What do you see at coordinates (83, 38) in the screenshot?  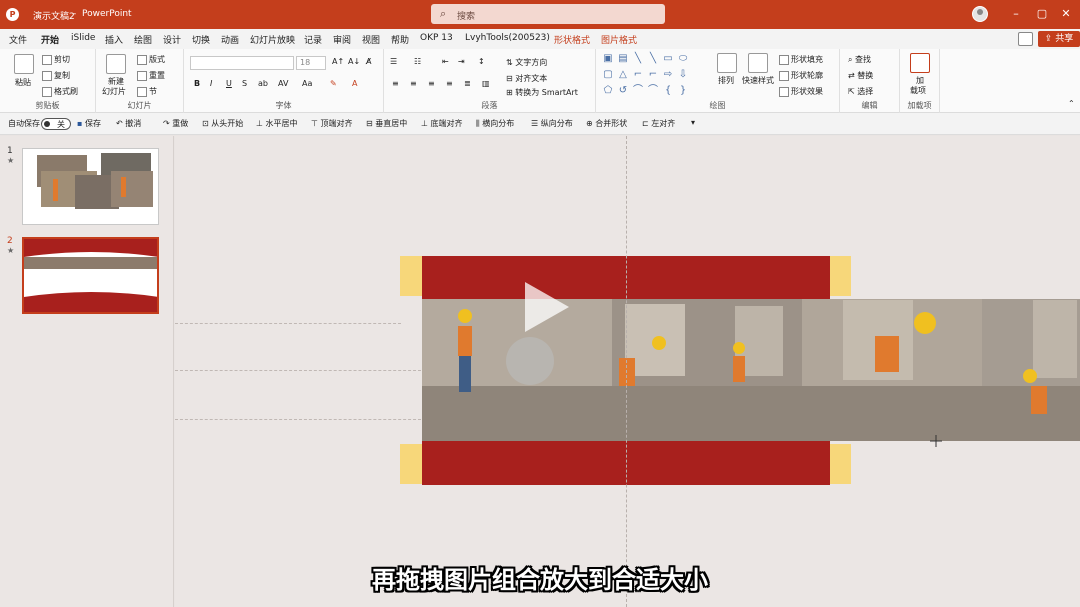 I see `tab-islide: iSlide` at bounding box center [83, 38].